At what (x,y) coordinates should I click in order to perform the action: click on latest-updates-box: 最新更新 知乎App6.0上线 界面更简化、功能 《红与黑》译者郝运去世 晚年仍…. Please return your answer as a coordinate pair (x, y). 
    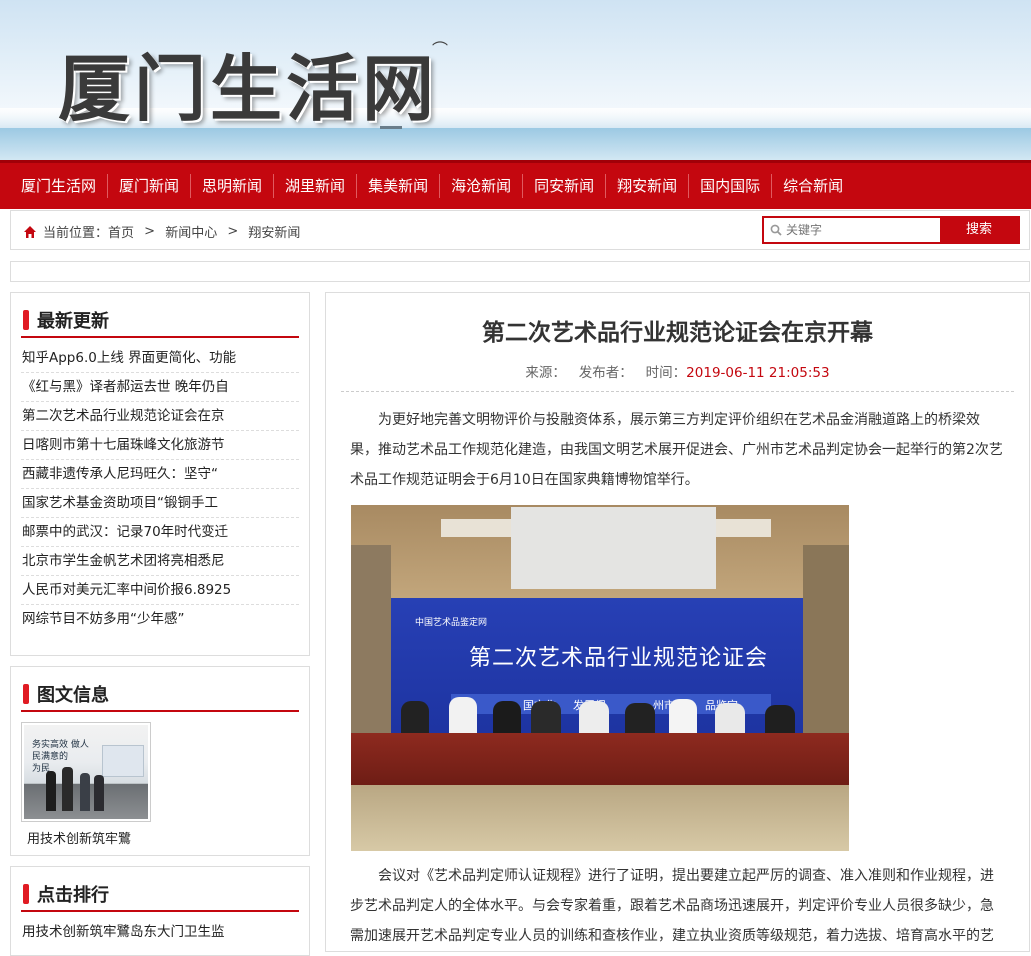
    Looking at the image, I should click on (160, 474).